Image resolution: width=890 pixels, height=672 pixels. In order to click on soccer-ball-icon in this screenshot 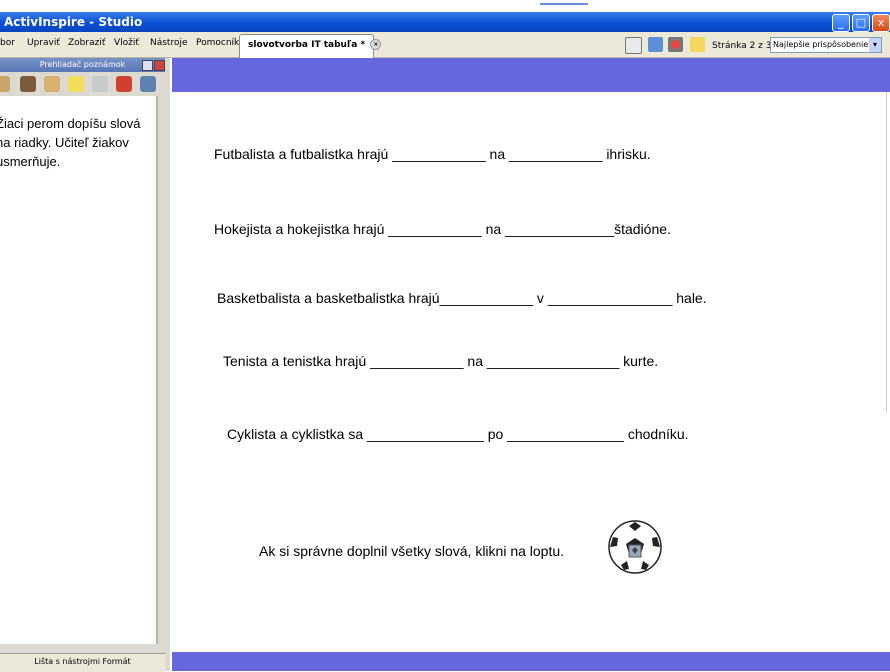, I will do `click(635, 547)`.